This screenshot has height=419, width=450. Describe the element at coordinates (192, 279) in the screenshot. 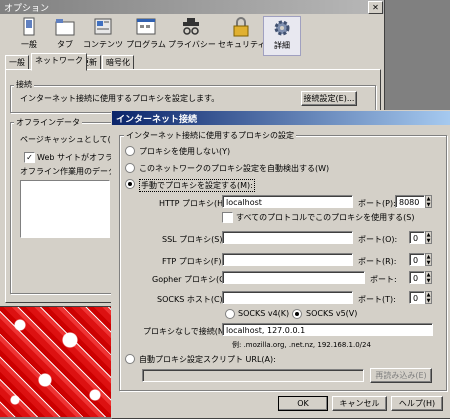

I see `gopher-proxy-label: Gopher プロキシ(G):` at that location.